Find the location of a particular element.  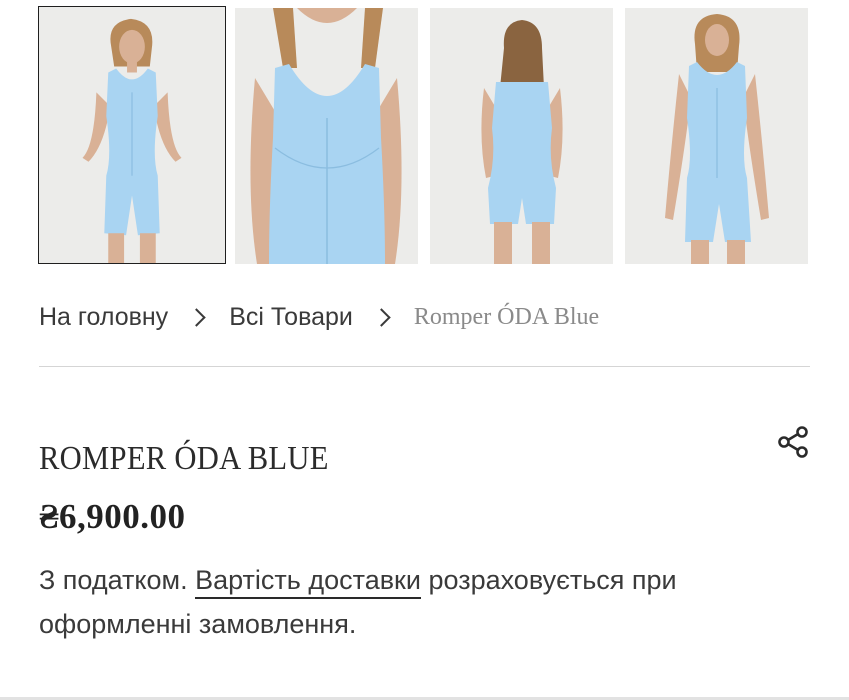

breadcrumb: На головну Всі Товари Romper ÓDA Blue is located at coordinates (319, 317).